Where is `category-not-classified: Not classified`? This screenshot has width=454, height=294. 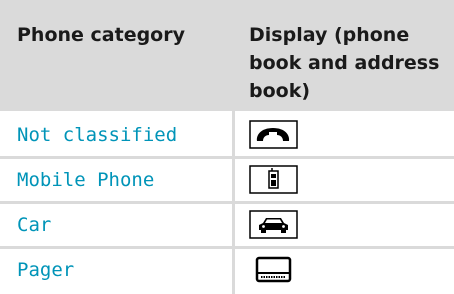
category-not-classified: Not classified is located at coordinates (97, 135).